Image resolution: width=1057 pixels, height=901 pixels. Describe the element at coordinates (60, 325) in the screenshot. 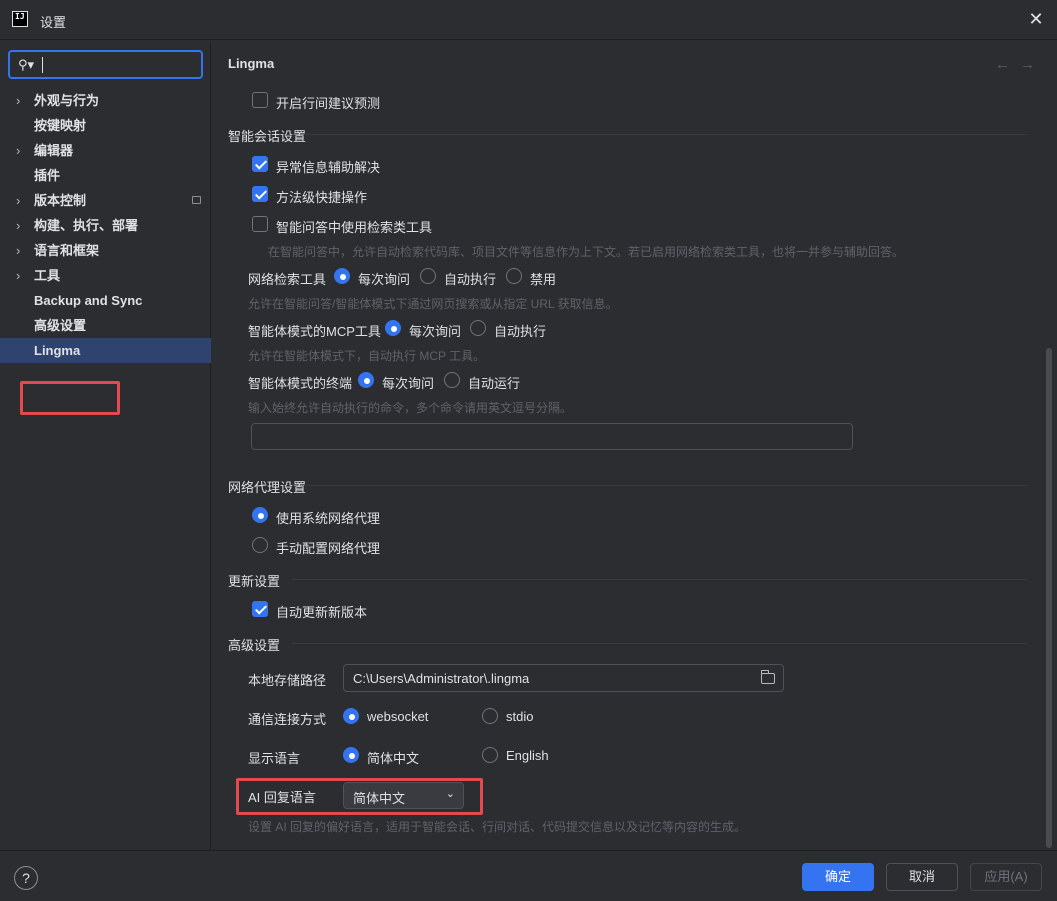

I see `sidebar-item-label: 高级设置` at that location.